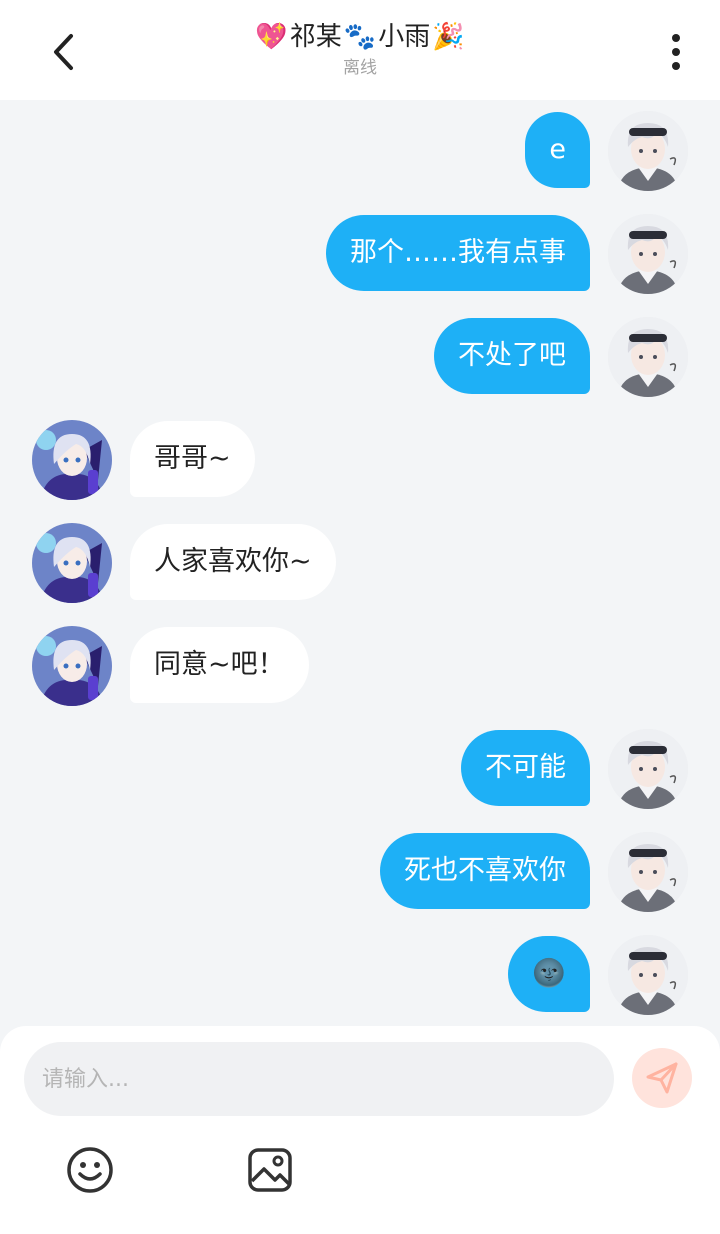 This screenshot has height=1234, width=720. I want to click on message-bubble: 同意~吧！, so click(219, 665).